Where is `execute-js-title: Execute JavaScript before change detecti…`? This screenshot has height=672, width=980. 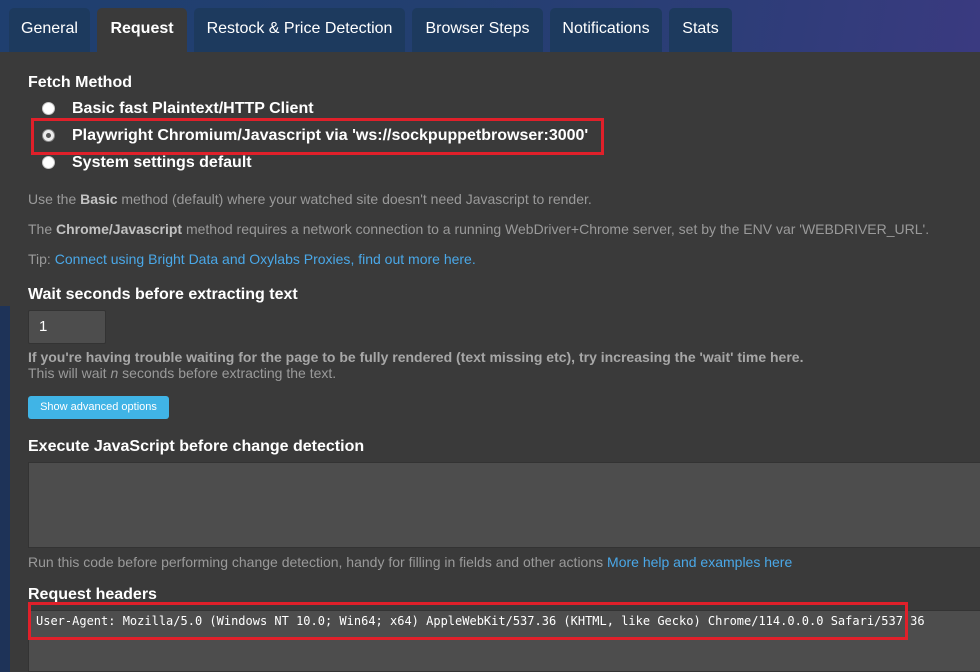
execute-js-title: Execute JavaScript before change detecti… is located at coordinates (196, 446).